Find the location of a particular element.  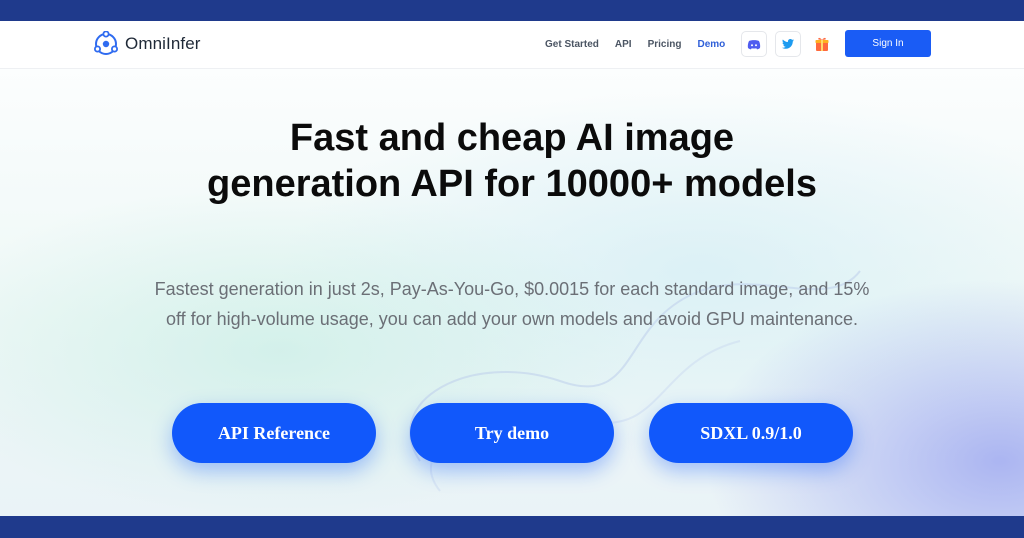

twitter-icon is located at coordinates (788, 44).